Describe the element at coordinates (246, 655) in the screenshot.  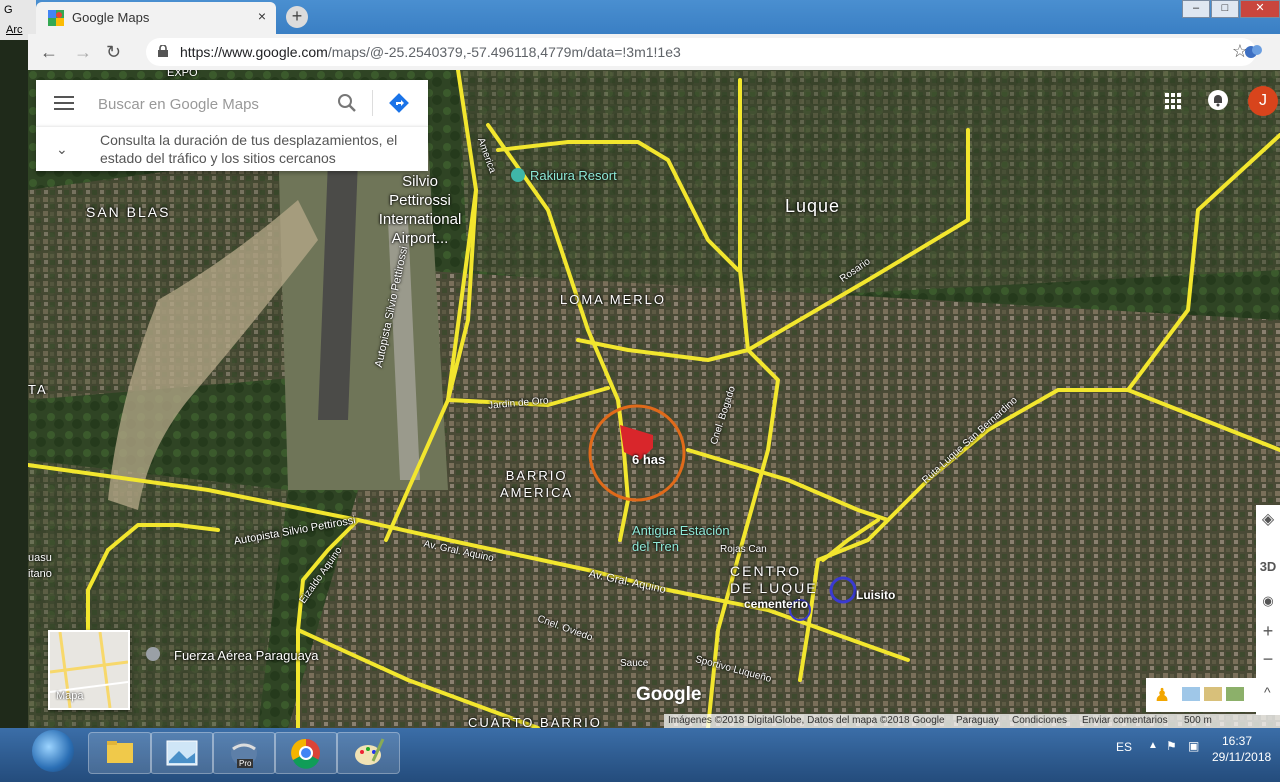
I see `map-label-fuerza-aerea: Fuerza Aérea Paraguaya` at that location.